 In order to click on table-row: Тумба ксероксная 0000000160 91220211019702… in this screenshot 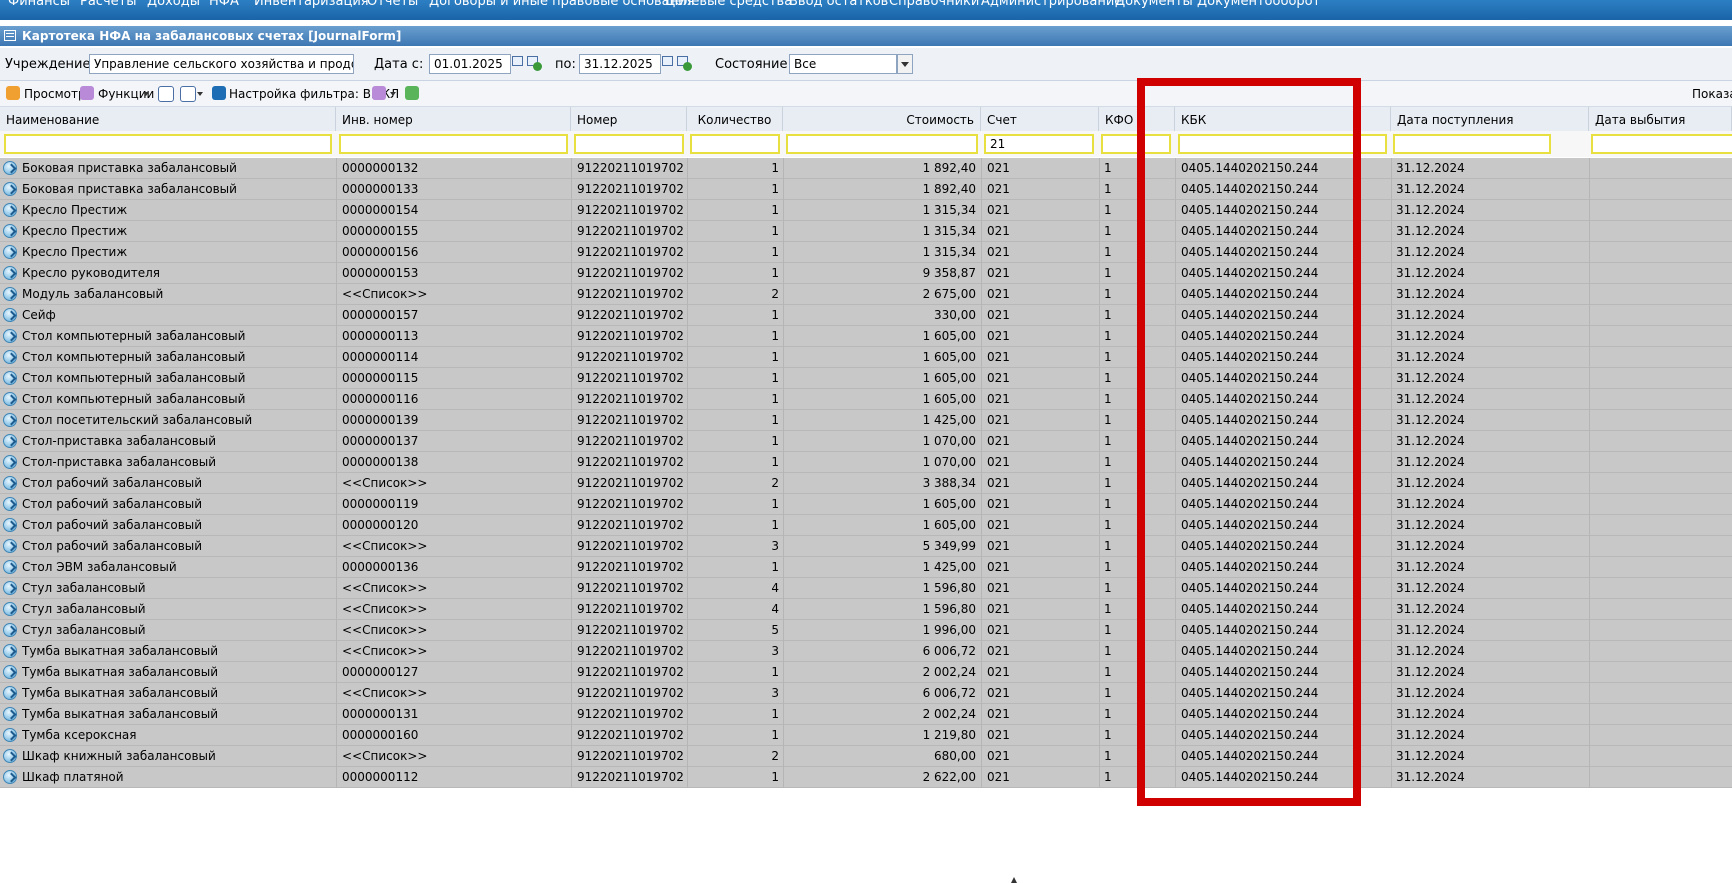, I will do `click(866, 735)`.